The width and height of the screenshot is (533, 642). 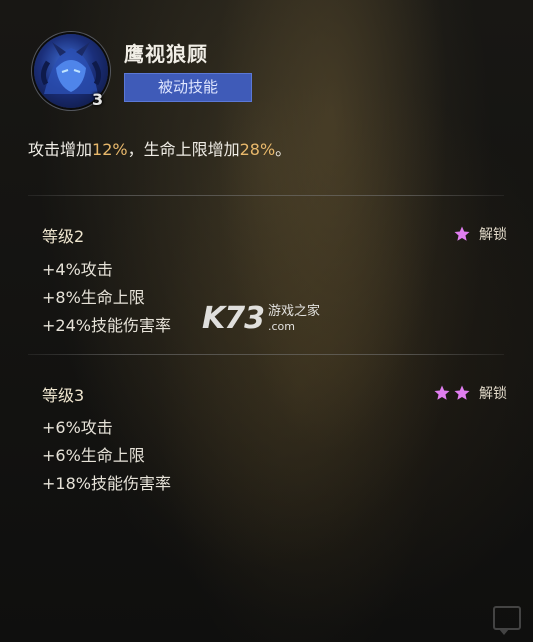 I want to click on level-2-unlock: 解锁, so click(x=480, y=234).